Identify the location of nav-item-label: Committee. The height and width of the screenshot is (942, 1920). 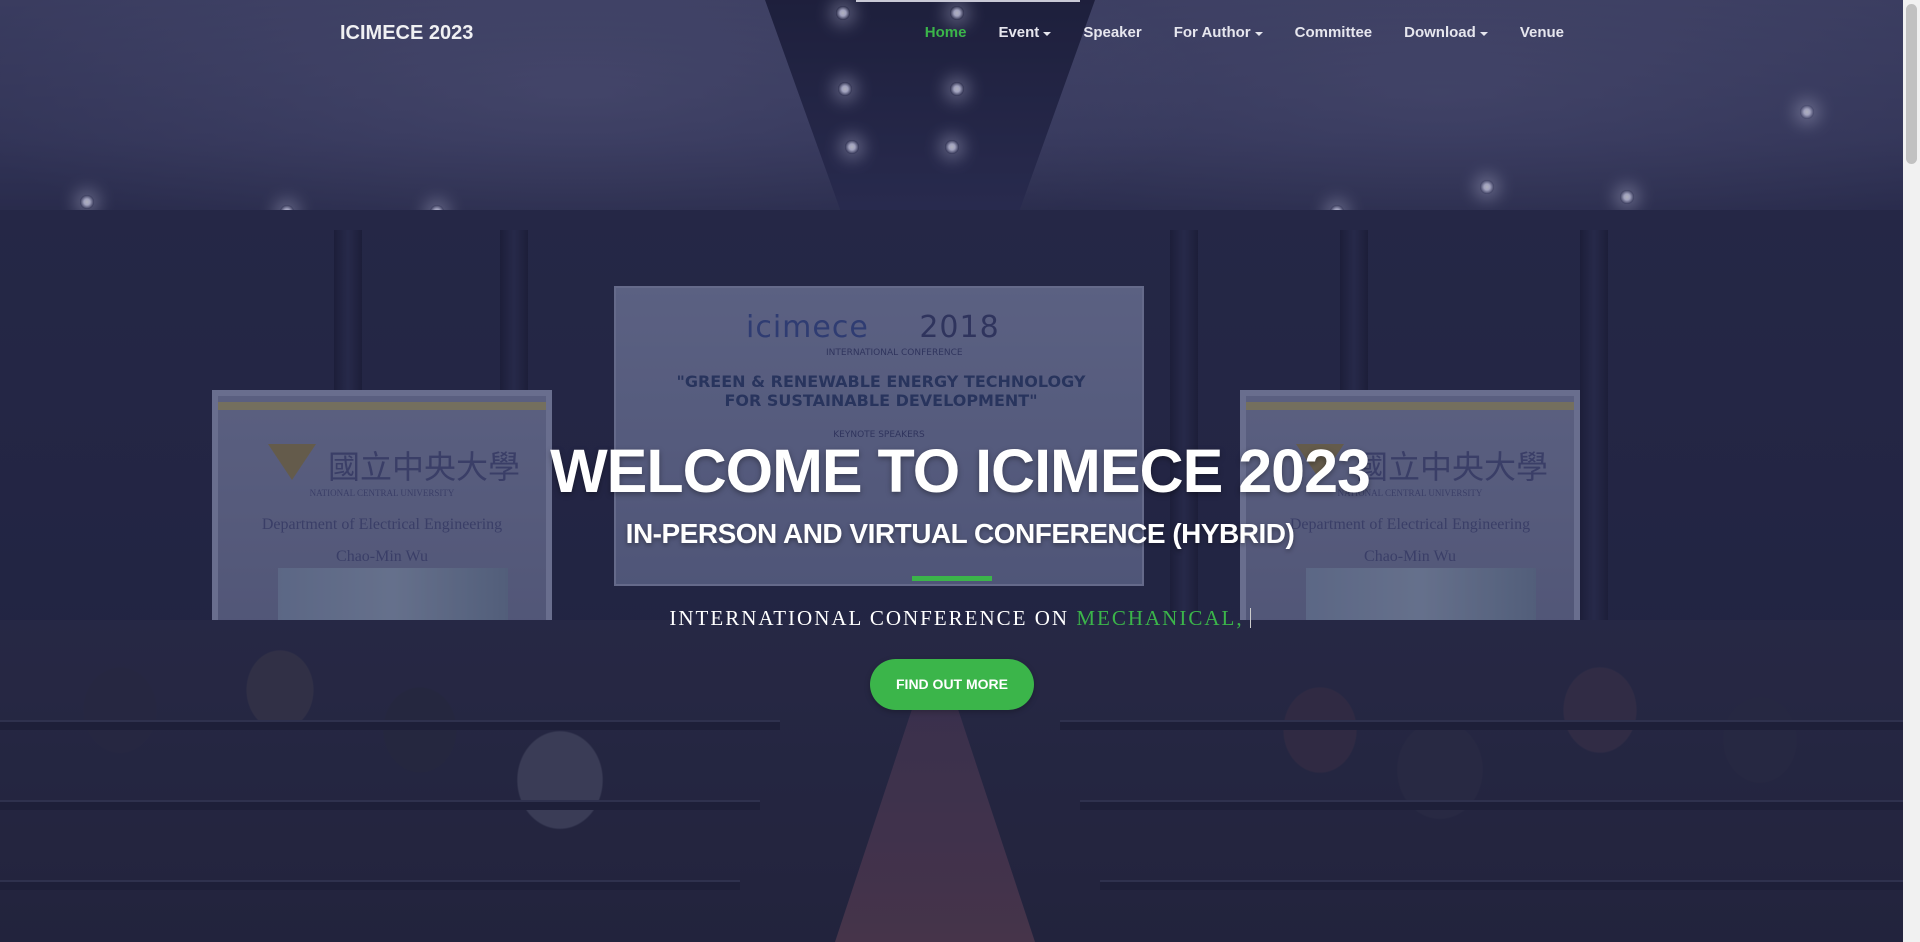
(1333, 32).